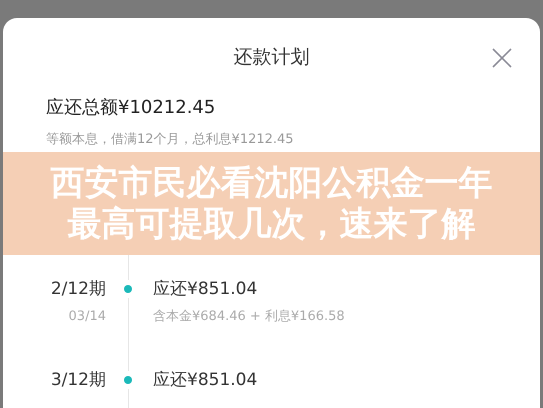 This screenshot has width=543, height=408. What do you see at coordinates (78, 380) in the screenshot?
I see `installment-period: 3/12期` at bounding box center [78, 380].